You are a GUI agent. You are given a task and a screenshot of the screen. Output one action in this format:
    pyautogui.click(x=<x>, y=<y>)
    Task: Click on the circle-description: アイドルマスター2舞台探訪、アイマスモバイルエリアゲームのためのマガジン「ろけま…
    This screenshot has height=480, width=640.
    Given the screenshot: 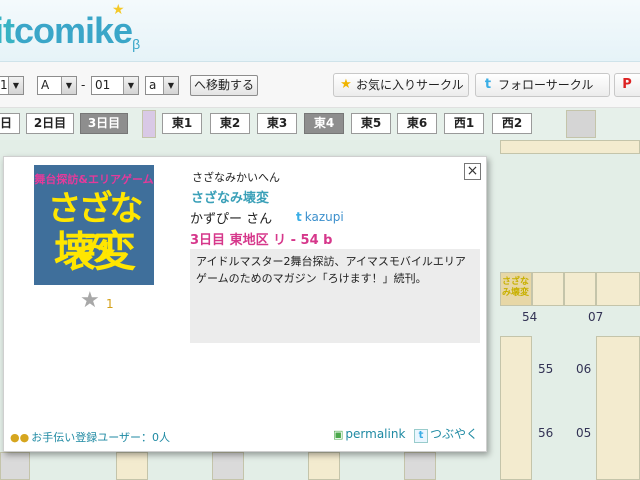 What is the action you would take?
    pyautogui.click(x=335, y=296)
    